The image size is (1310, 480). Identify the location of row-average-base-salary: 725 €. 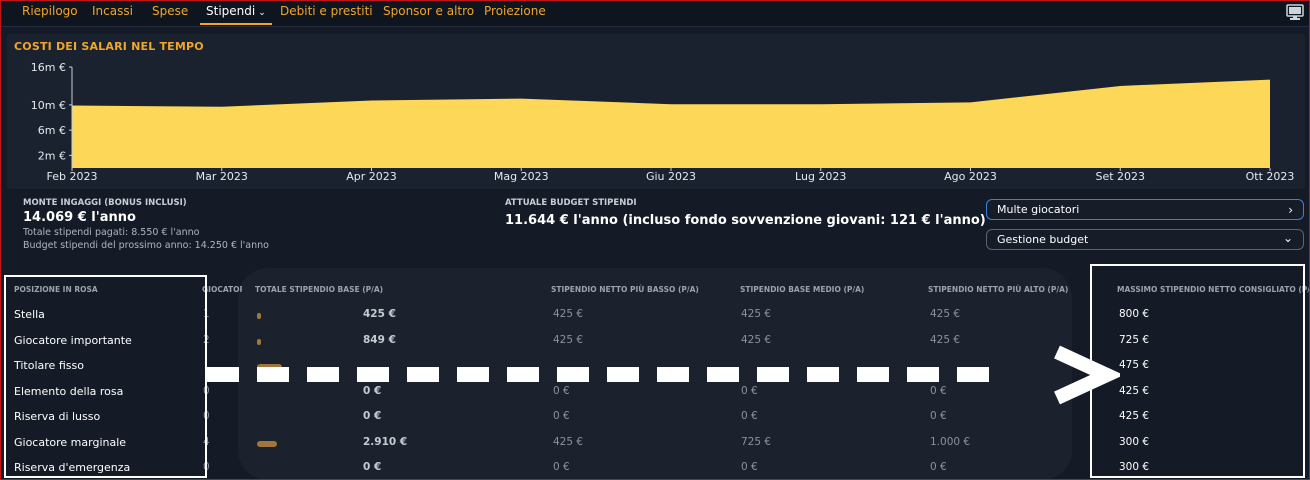
(756, 442).